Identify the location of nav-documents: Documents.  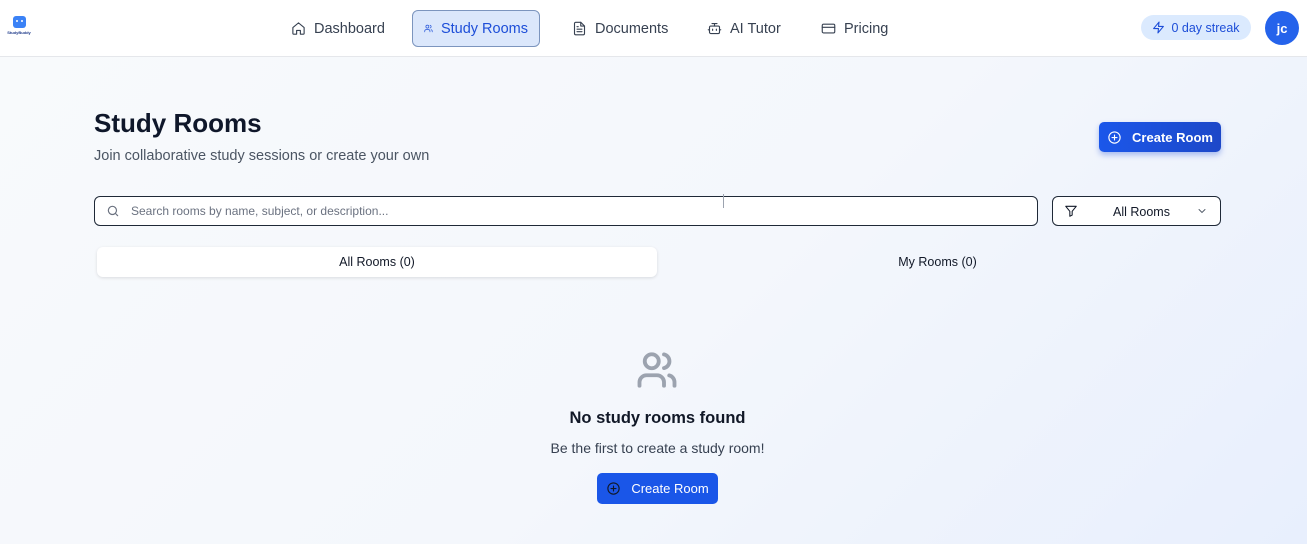
(620, 28).